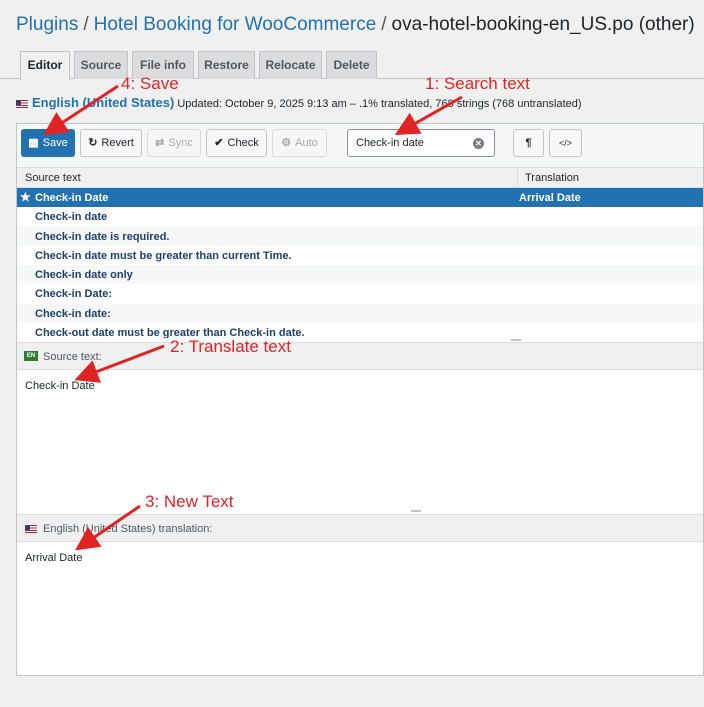 The height and width of the screenshot is (707, 704). What do you see at coordinates (54, 558) in the screenshot?
I see `translation-text: Arrival Date` at bounding box center [54, 558].